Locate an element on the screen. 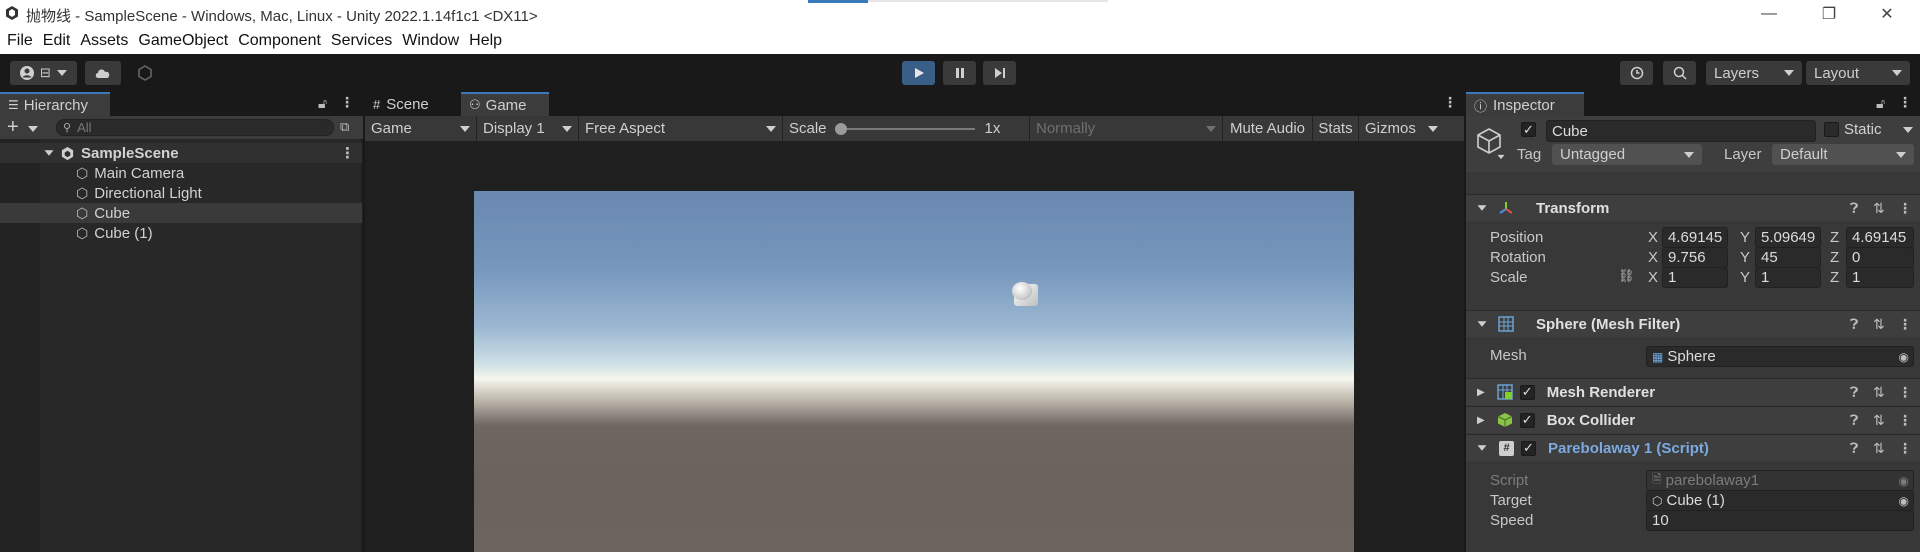 Image resolution: width=1920 pixels, height=552 pixels. mesh-renderer-enabled-checkbox: ✓ is located at coordinates (1527, 392).